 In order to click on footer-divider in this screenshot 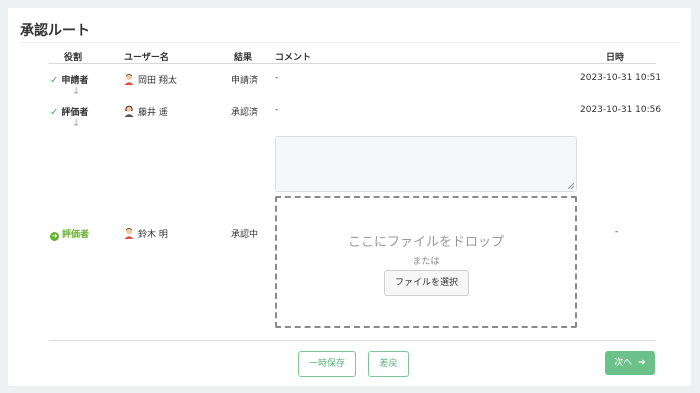, I will do `click(352, 340)`.